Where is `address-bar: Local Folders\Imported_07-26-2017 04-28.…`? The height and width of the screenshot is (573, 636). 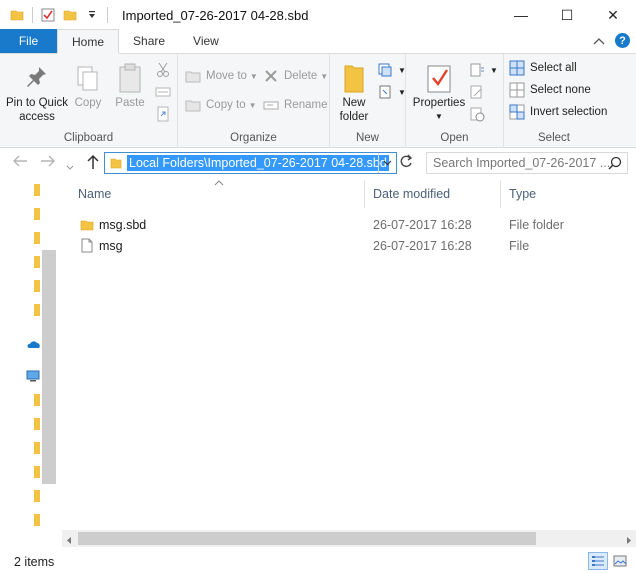 address-bar: Local Folders\Imported_07-26-2017 04-28.… is located at coordinates (250, 163).